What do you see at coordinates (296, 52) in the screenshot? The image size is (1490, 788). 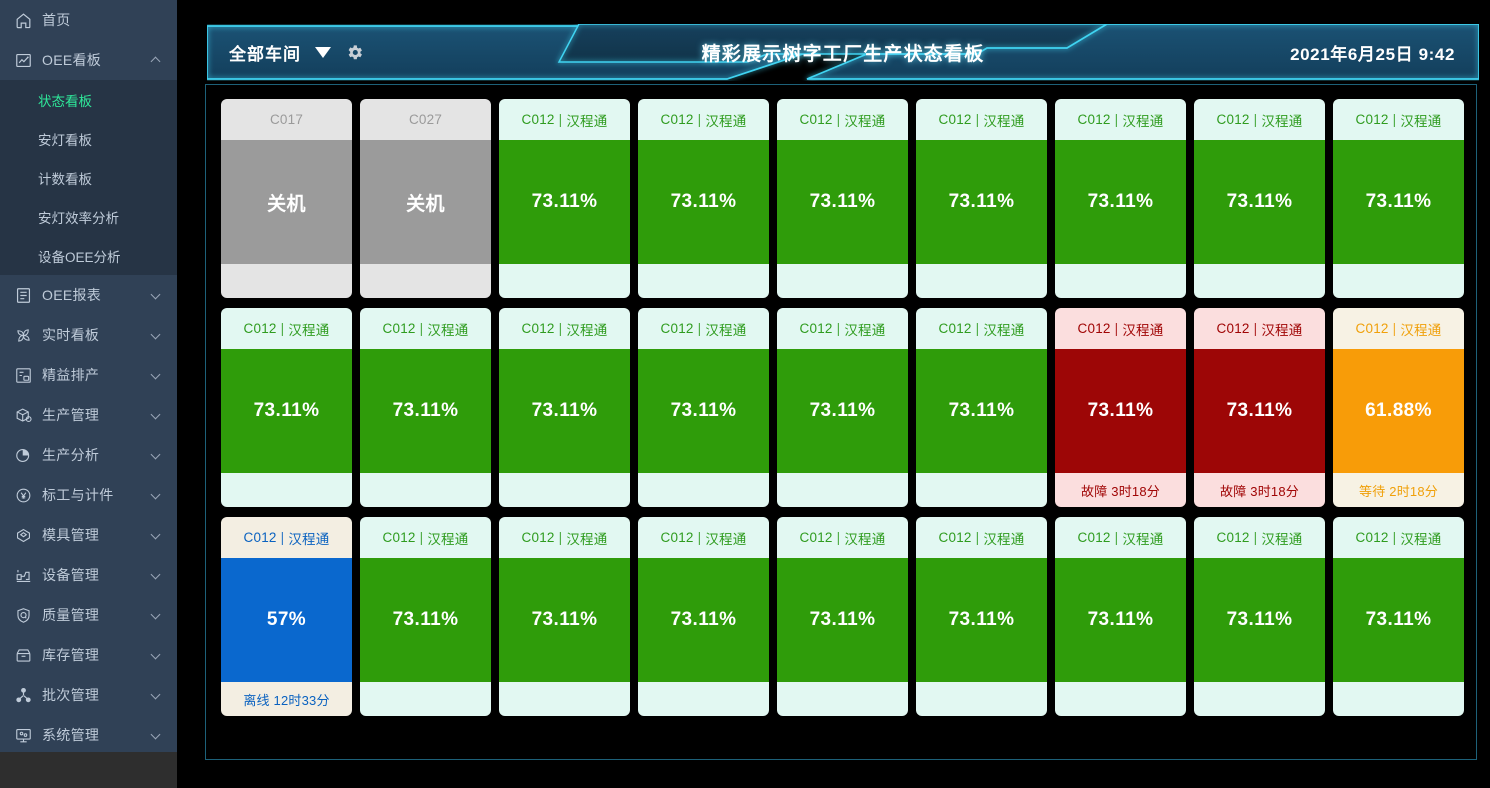 I see `workshop-selector: 全部车间` at bounding box center [296, 52].